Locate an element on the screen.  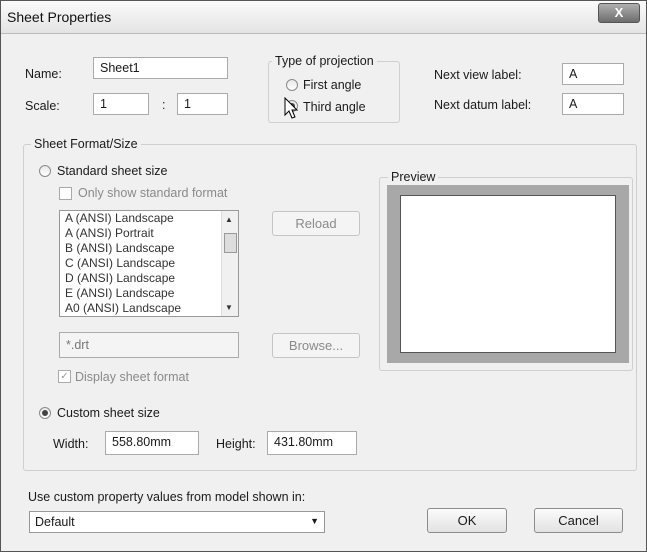
only-standard-checkbox is located at coordinates (65, 193).